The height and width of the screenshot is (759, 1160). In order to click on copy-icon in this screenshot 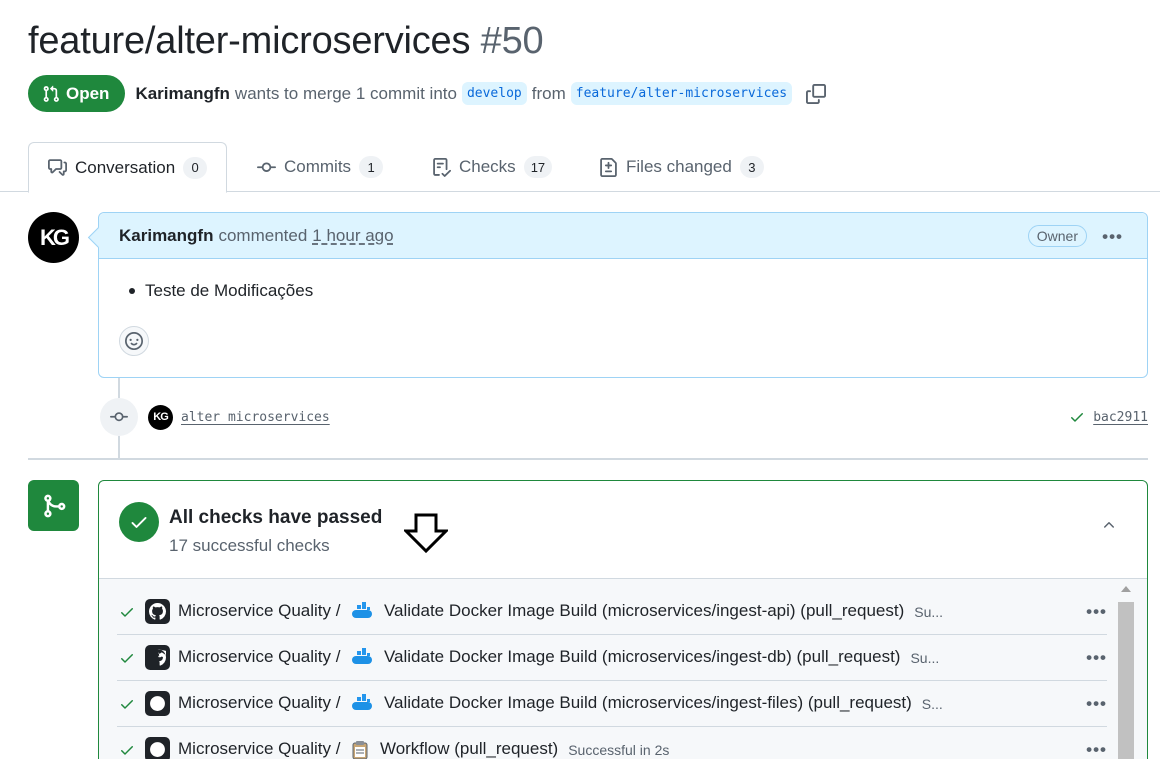, I will do `click(816, 93)`.